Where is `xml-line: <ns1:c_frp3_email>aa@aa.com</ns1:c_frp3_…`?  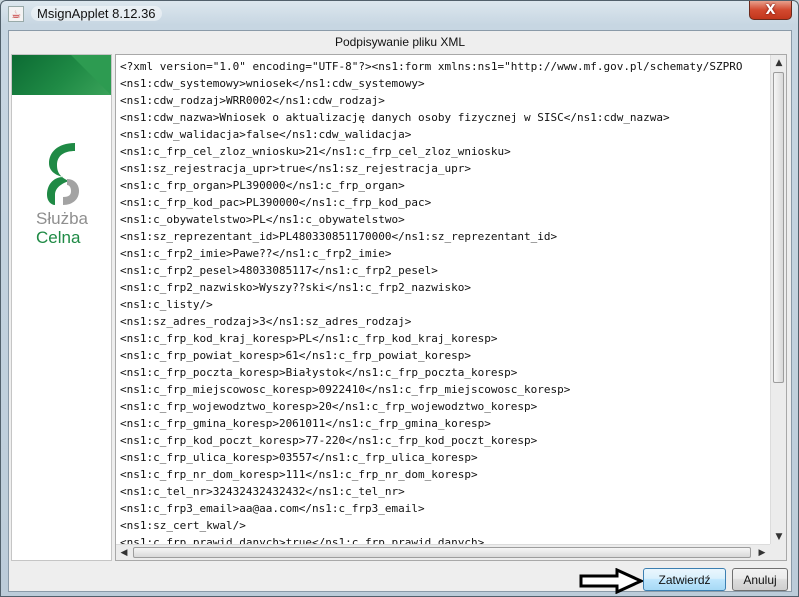 xml-line: <ns1:c_frp3_email>aa@aa.com</ns1:c_frp3_… is located at coordinates (272, 508).